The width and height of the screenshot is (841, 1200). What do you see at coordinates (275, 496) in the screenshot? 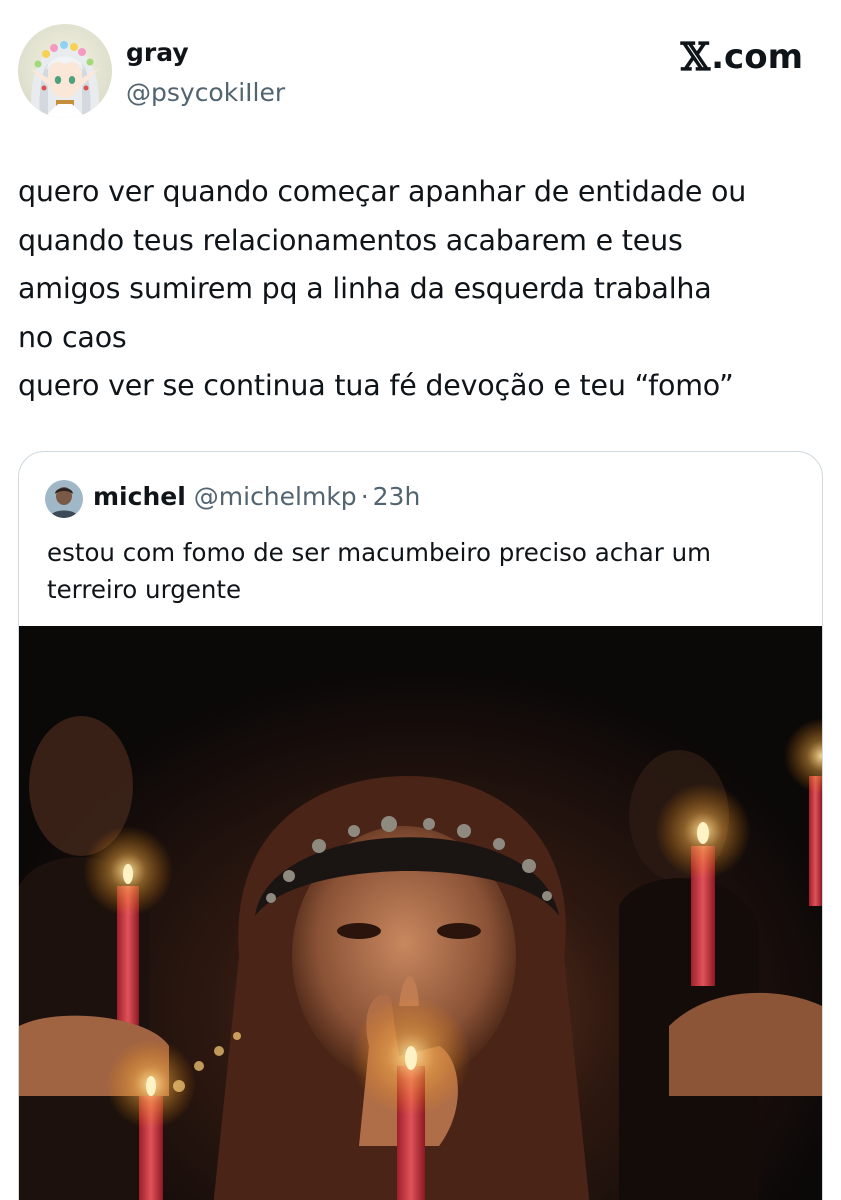
I see `quoted-author-handle: @michelmkp` at bounding box center [275, 496].